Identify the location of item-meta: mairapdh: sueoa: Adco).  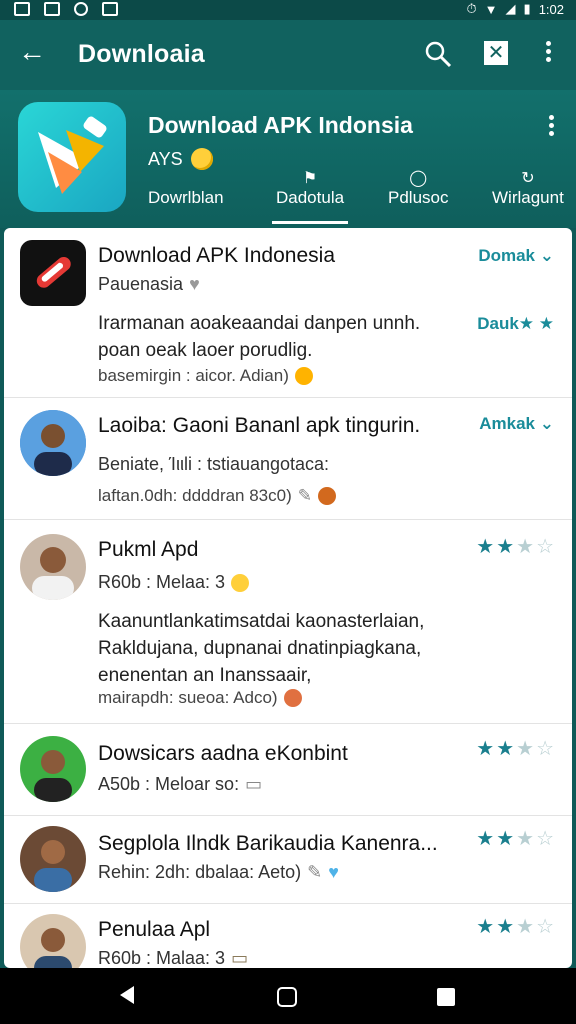
(200, 698).